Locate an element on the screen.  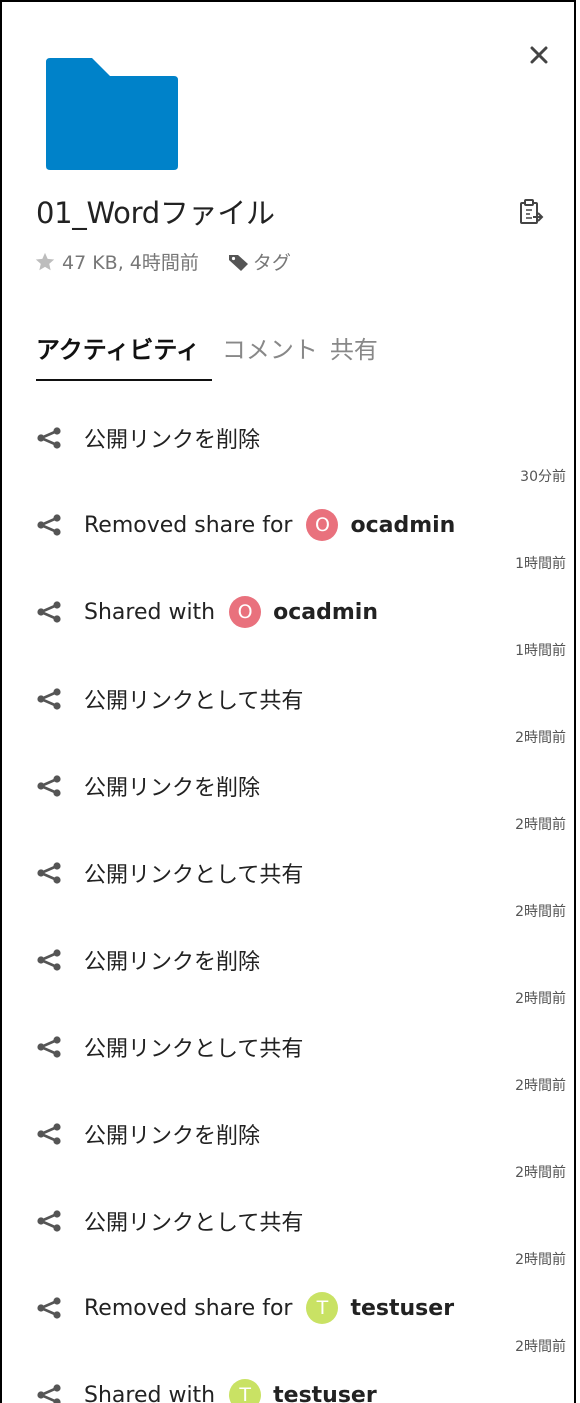
close-button is located at coordinates (539, 55).